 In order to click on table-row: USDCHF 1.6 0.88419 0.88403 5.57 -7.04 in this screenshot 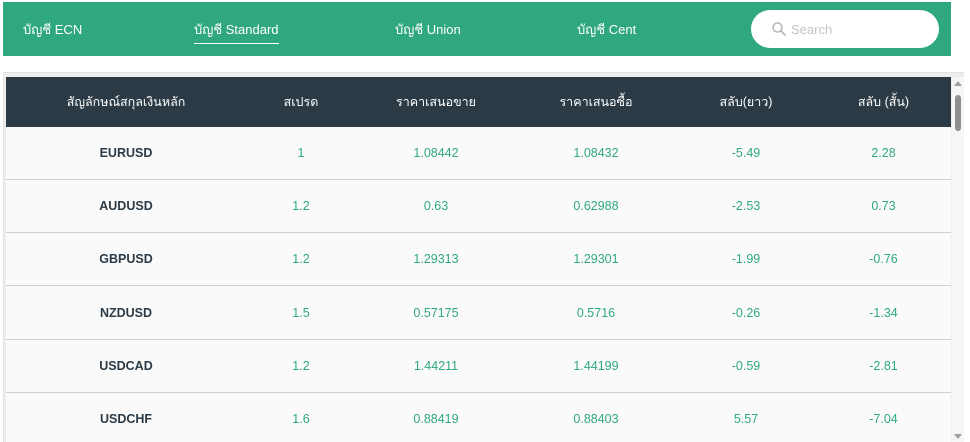, I will do `click(478, 417)`.